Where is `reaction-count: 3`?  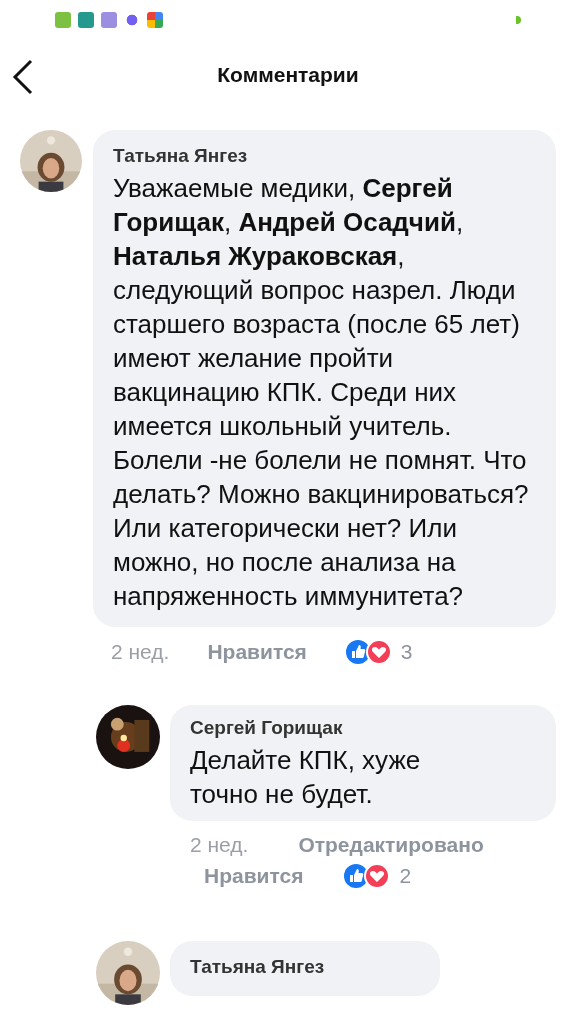
reaction-count: 3 is located at coordinates (406, 652).